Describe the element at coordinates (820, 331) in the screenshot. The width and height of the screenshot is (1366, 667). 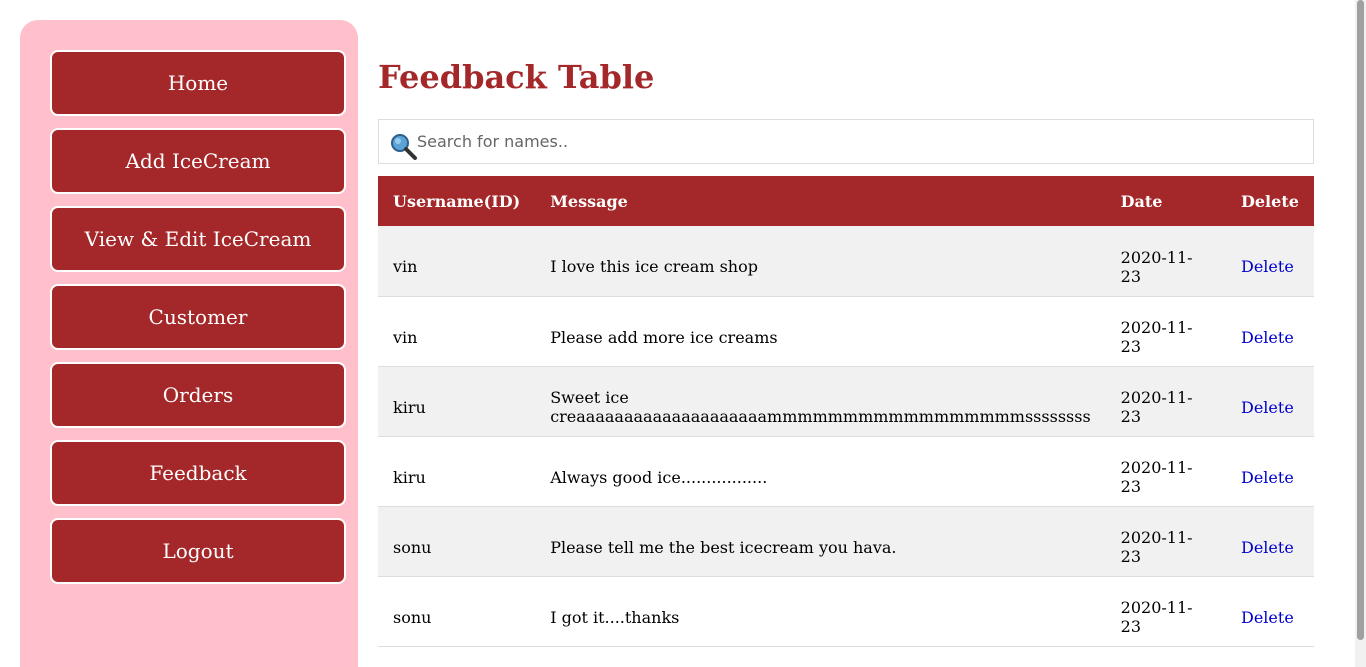
I see `cell-message: Please add more ice creams` at that location.